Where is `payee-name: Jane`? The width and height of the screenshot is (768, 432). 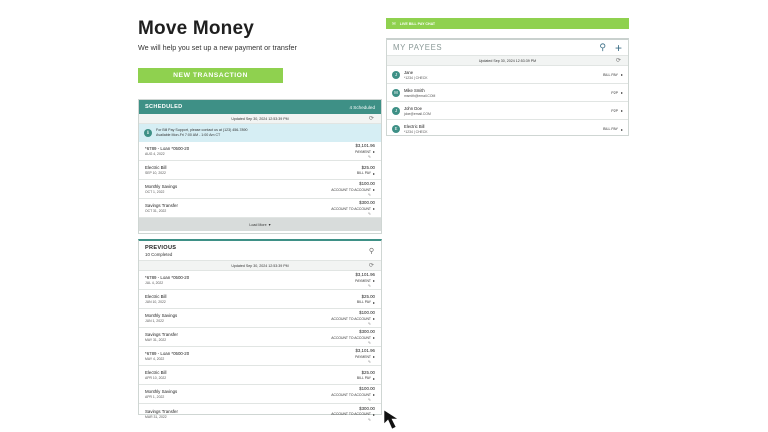 payee-name: Jane is located at coordinates (409, 72).